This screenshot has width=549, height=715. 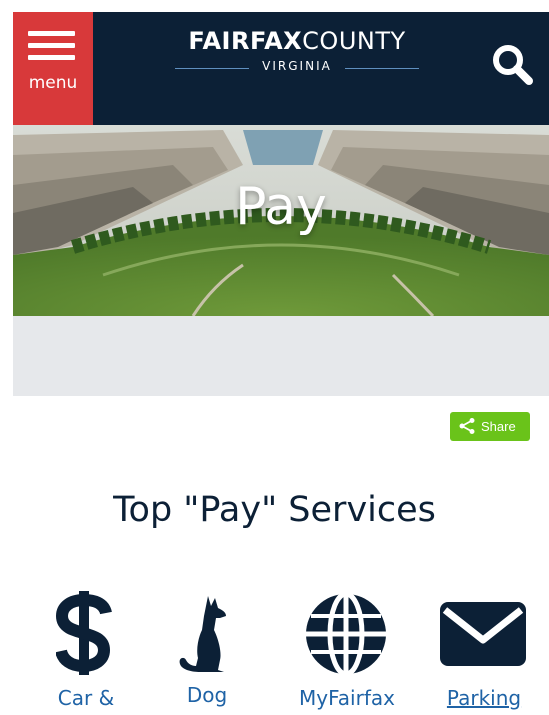 I want to click on logo-subtitle: VIRGINIA, so click(x=297, y=68).